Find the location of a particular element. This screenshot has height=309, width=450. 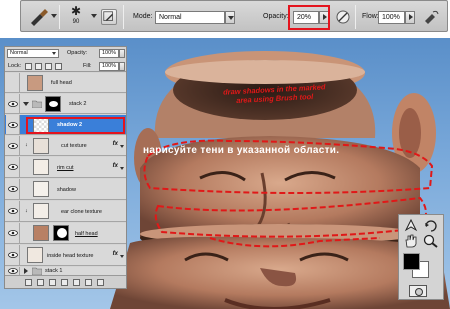

quick-mask-button is located at coordinates (418, 291).